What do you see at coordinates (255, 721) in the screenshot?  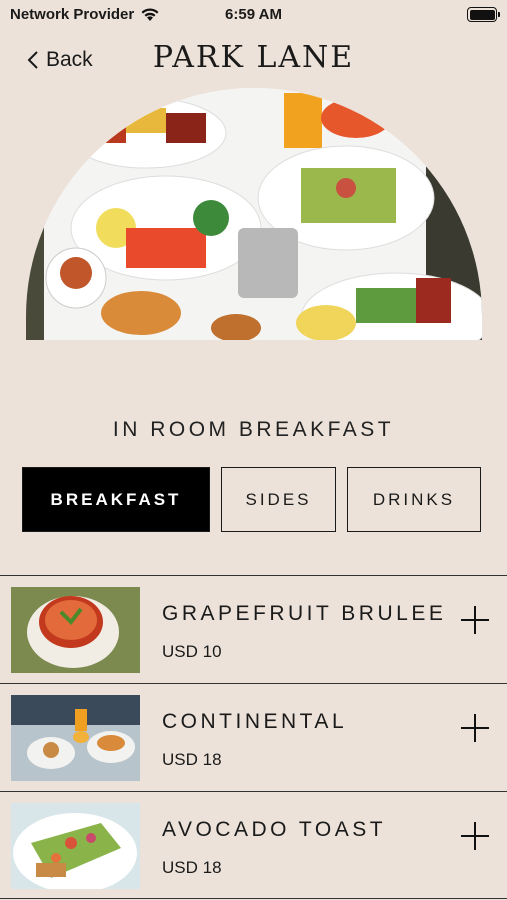 I see `menu-item-name: CONTINENTAL` at bounding box center [255, 721].